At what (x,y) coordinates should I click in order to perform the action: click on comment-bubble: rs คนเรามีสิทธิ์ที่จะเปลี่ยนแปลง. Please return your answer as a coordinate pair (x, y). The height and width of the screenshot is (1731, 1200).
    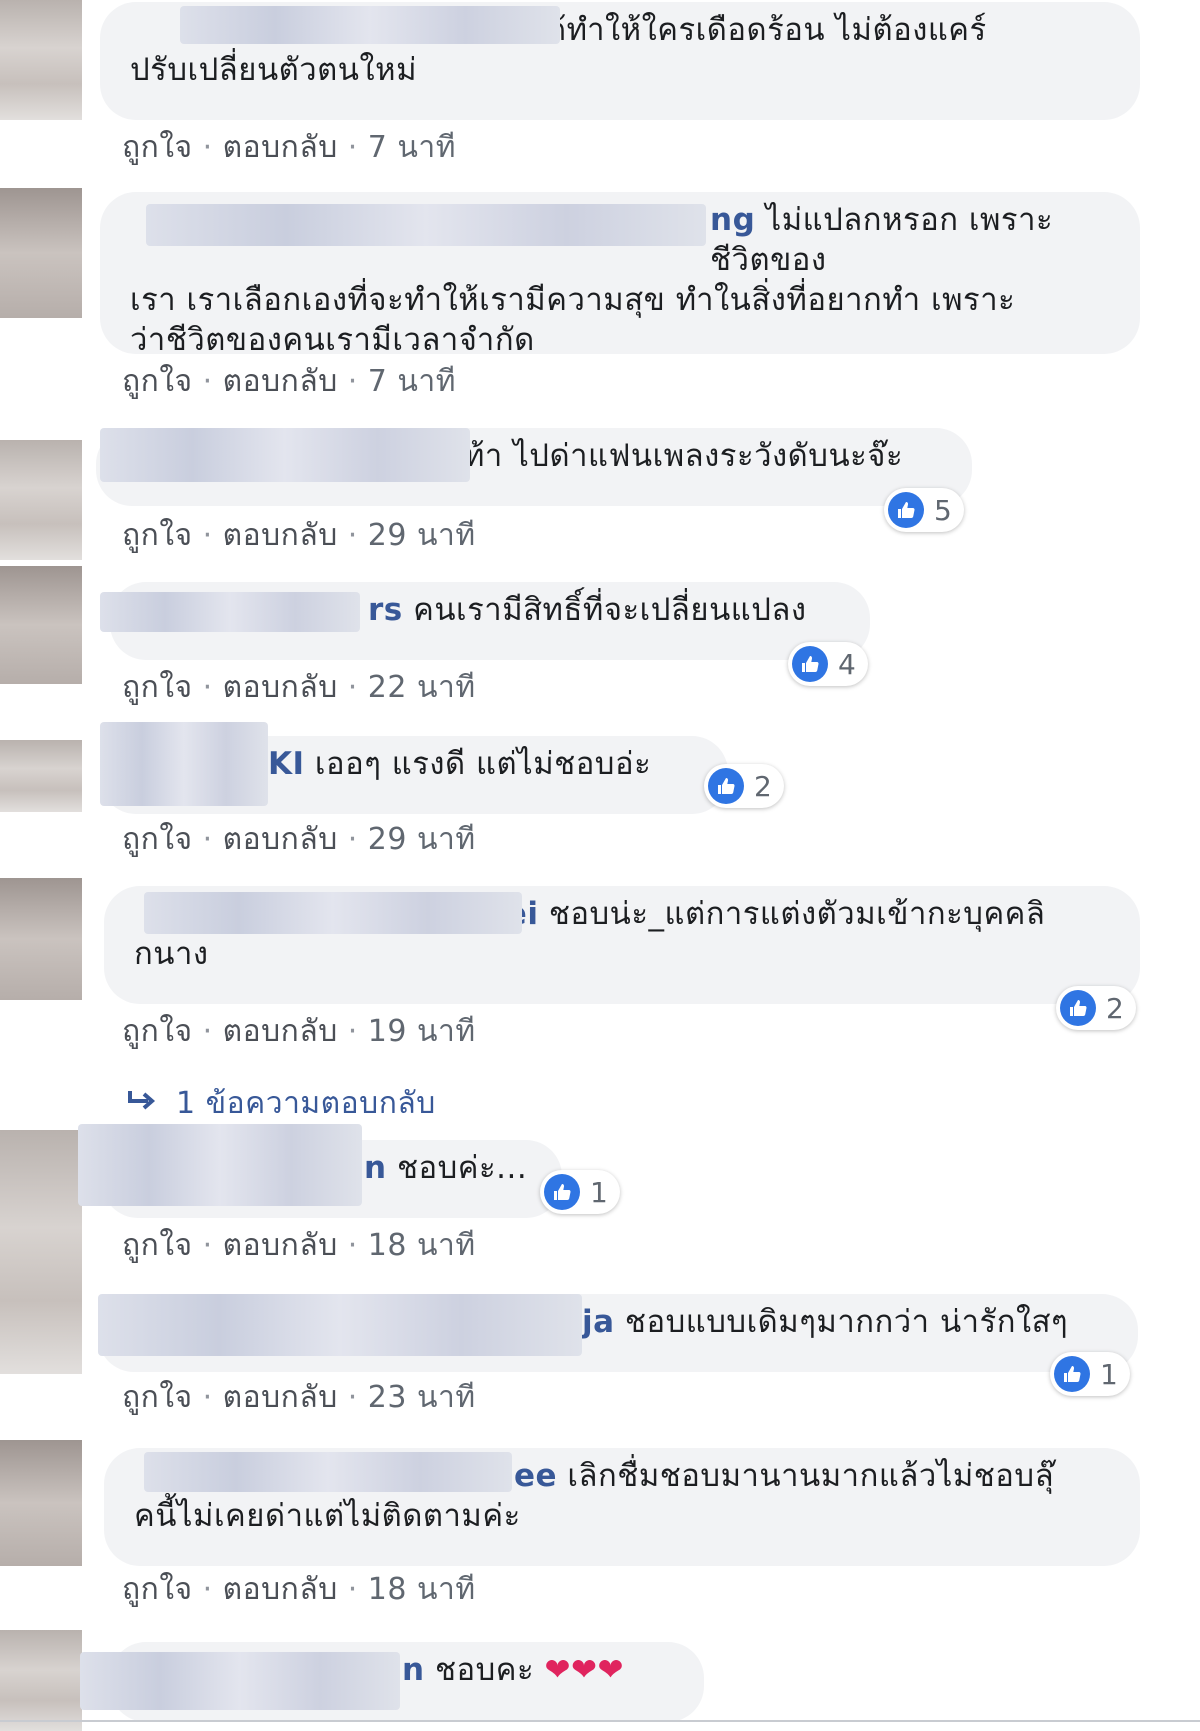
    Looking at the image, I should click on (485, 621).